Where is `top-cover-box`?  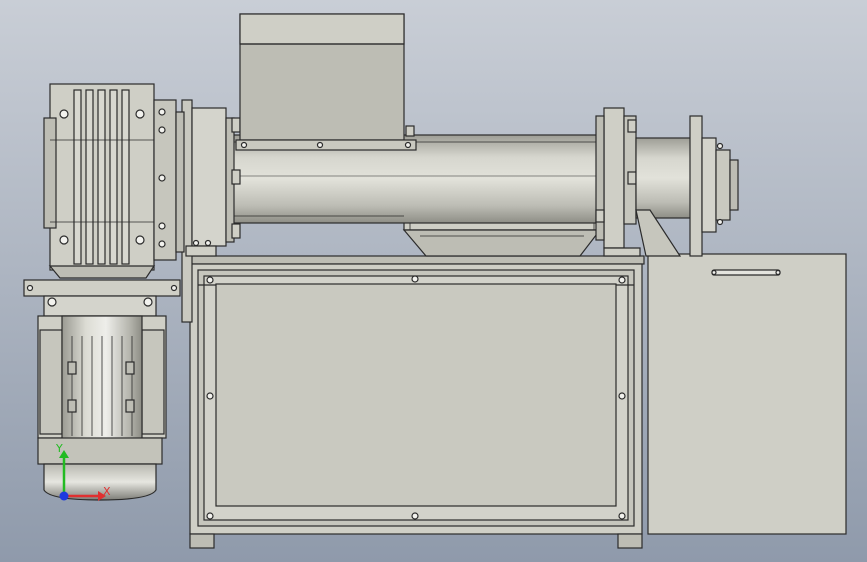
top-cover-box is located at coordinates (326, 82).